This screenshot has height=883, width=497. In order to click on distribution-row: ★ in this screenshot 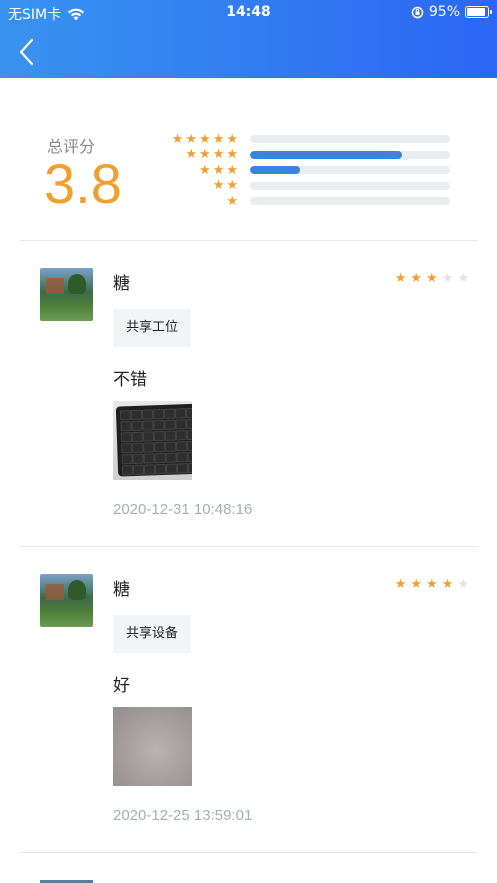, I will do `click(305, 201)`.